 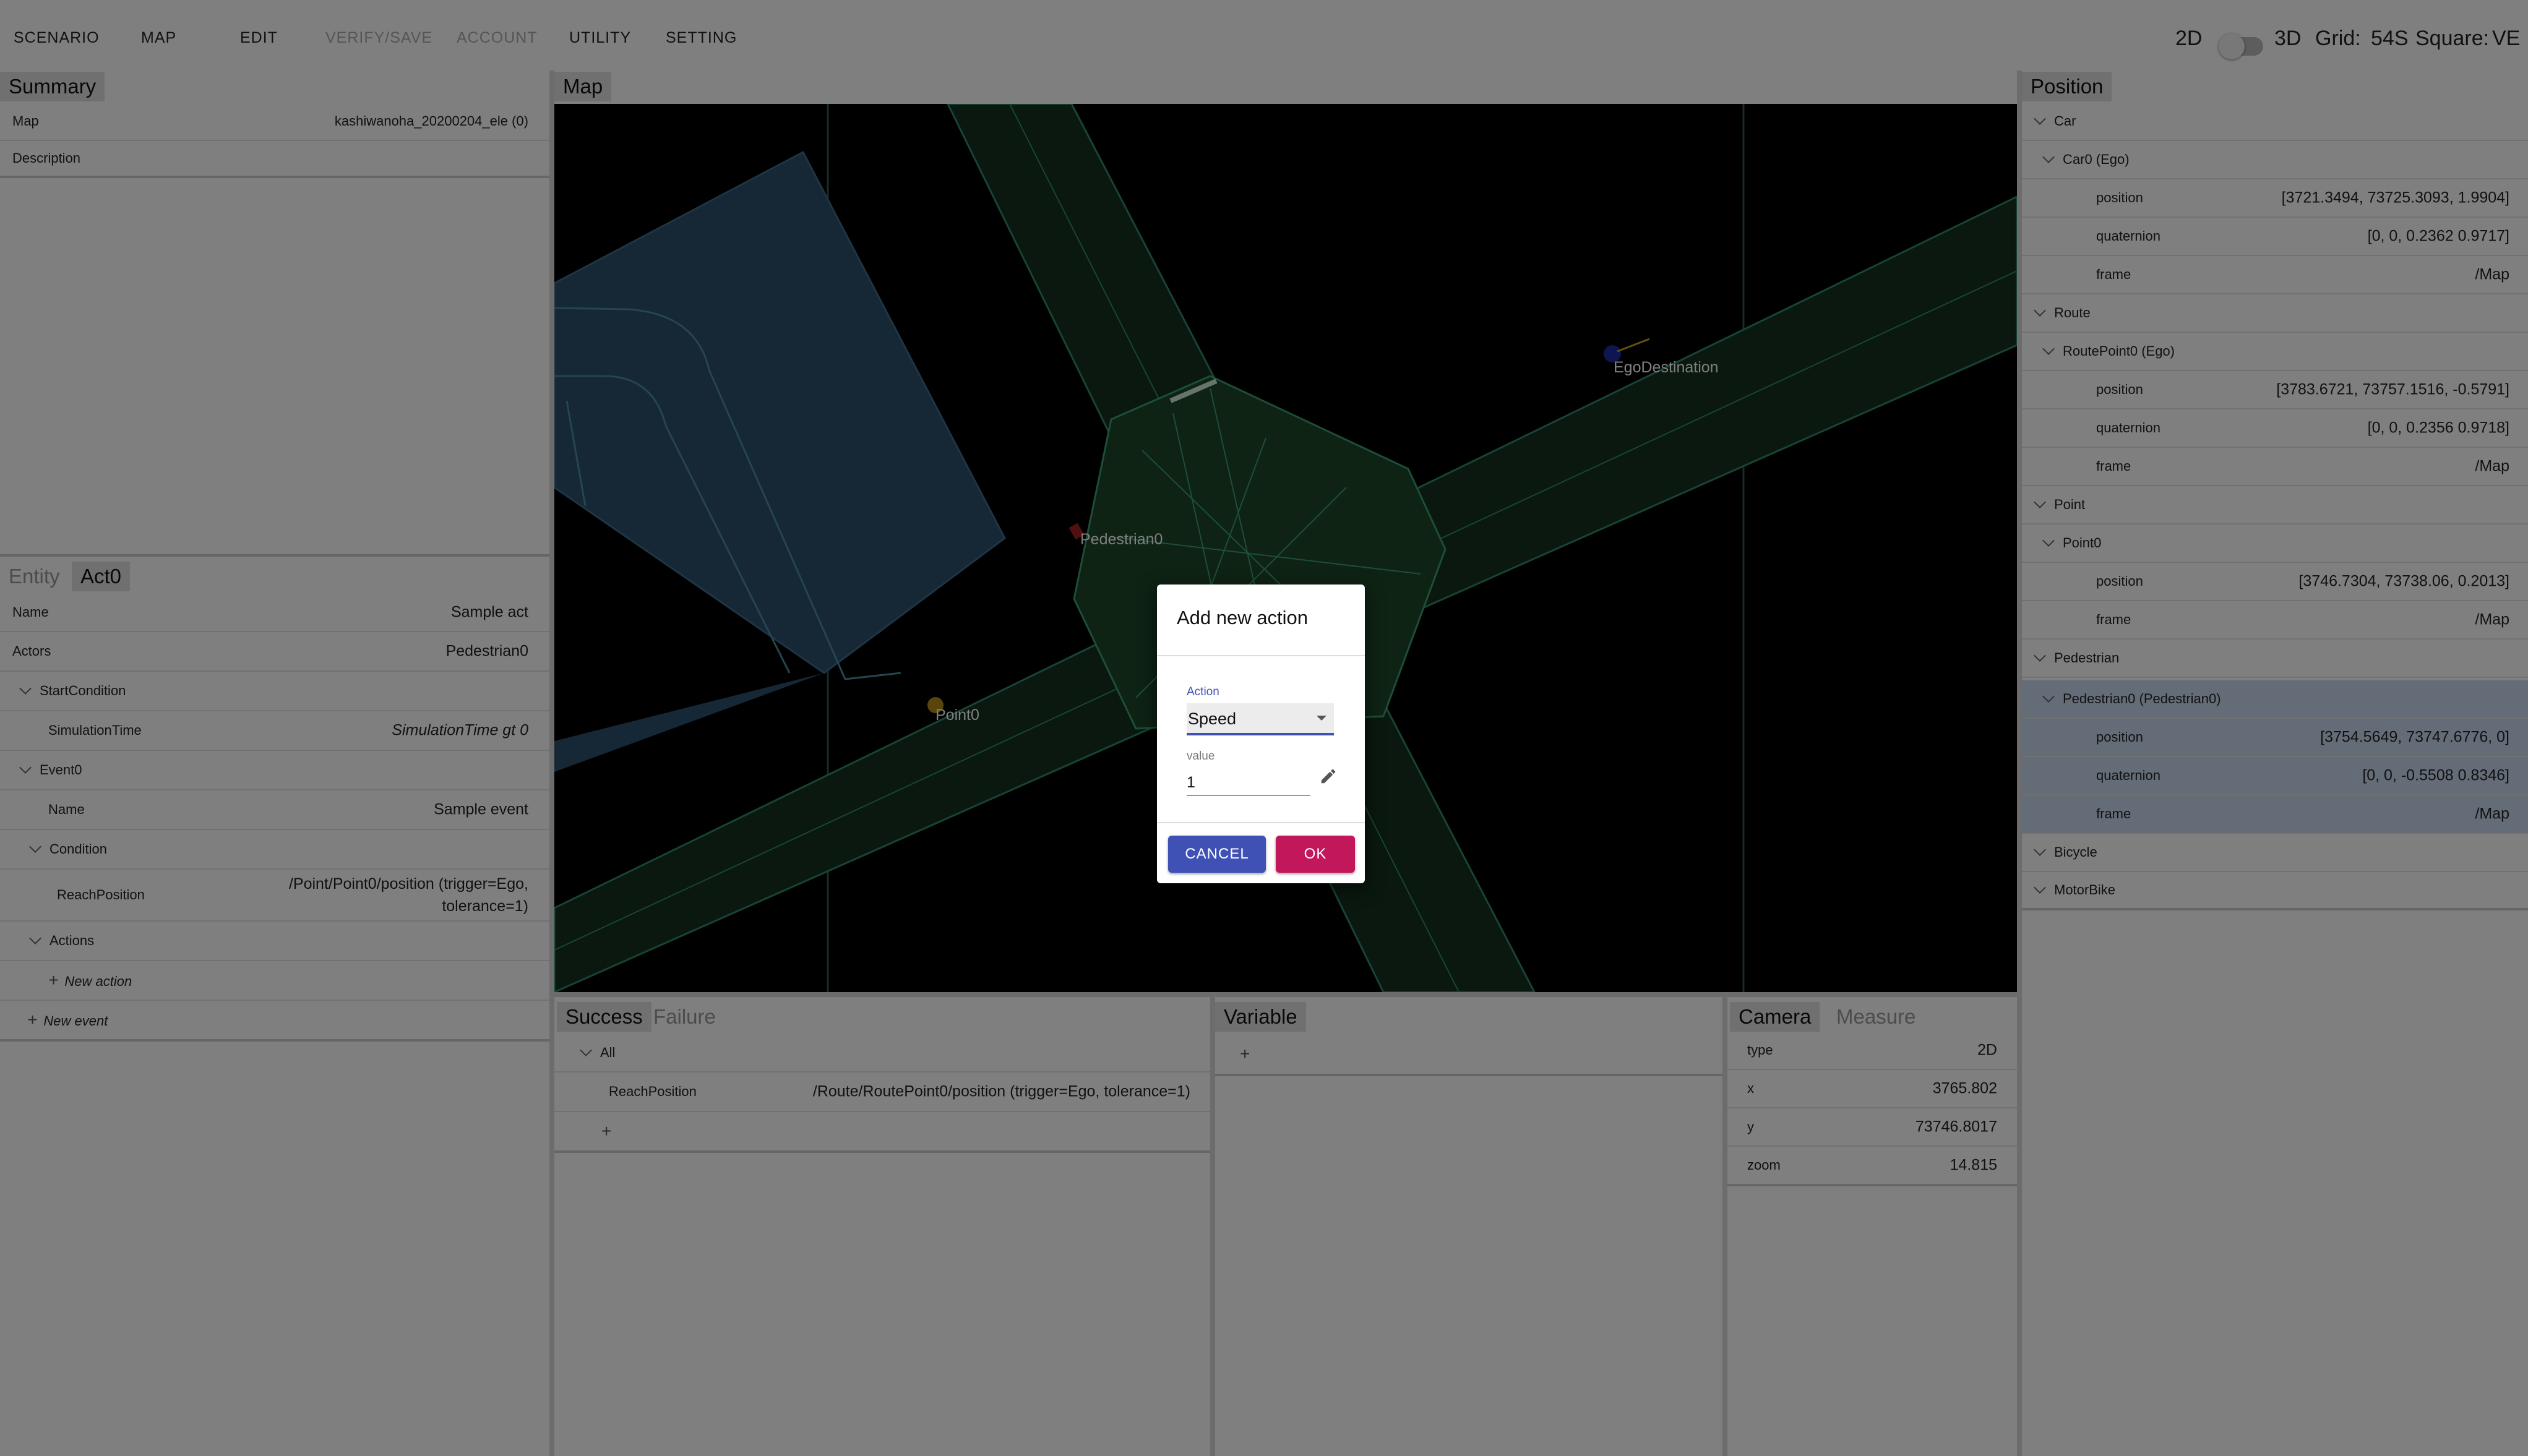 I want to click on menu-scenario: SCENARIO, so click(x=57, y=38).